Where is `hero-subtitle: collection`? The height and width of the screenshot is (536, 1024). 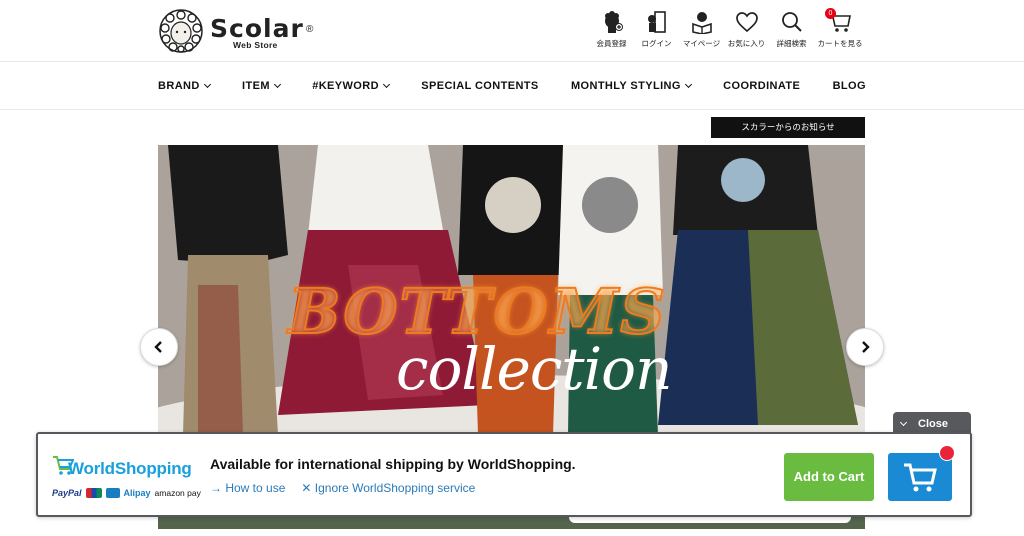 hero-subtitle: collection is located at coordinates (534, 369).